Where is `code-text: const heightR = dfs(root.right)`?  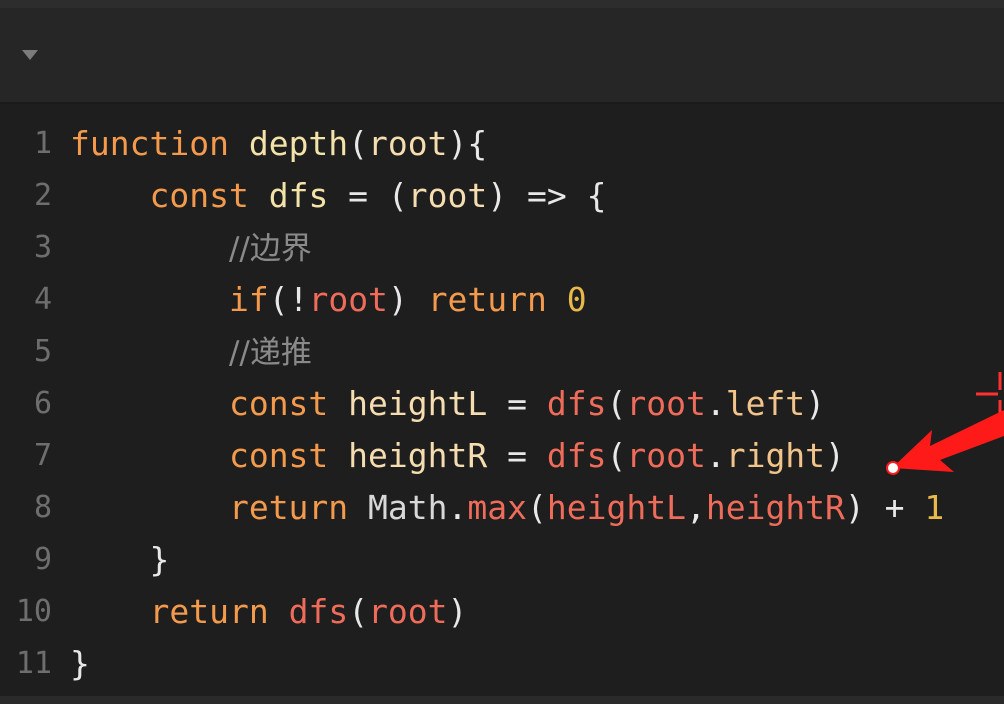
code-text: const heightR = dfs(root.right) is located at coordinates (457, 456).